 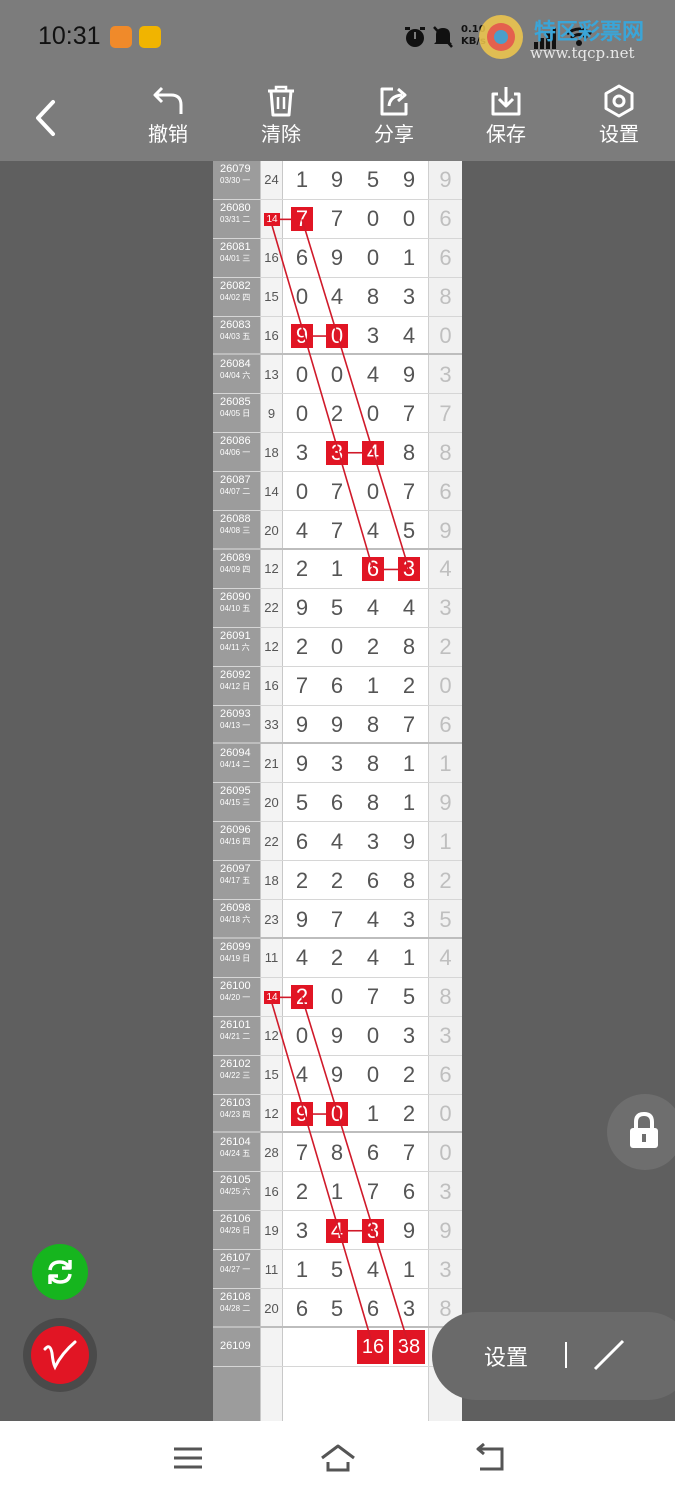 I want to click on trash-icon, so click(x=281, y=101).